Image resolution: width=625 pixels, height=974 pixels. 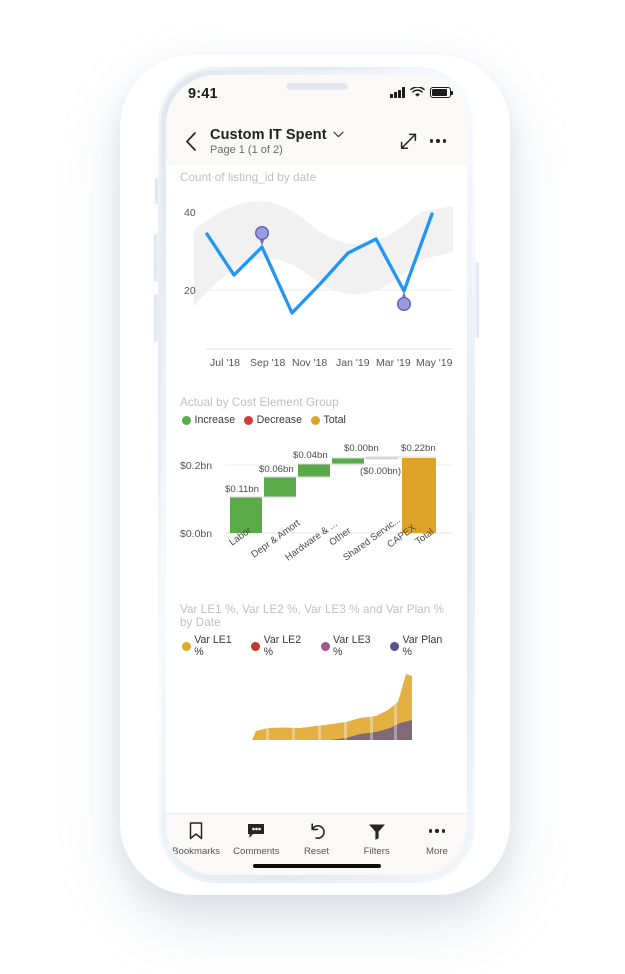 I want to click on chevron-left-icon, so click(x=191, y=141).